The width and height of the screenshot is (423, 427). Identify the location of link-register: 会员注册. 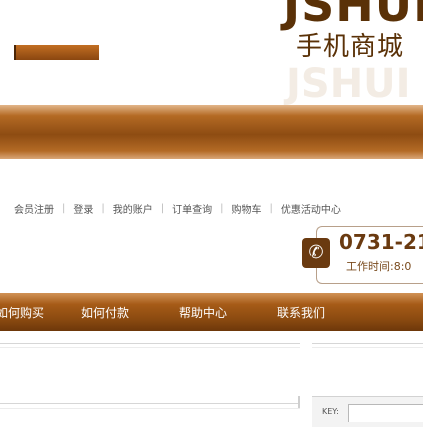
(34, 208).